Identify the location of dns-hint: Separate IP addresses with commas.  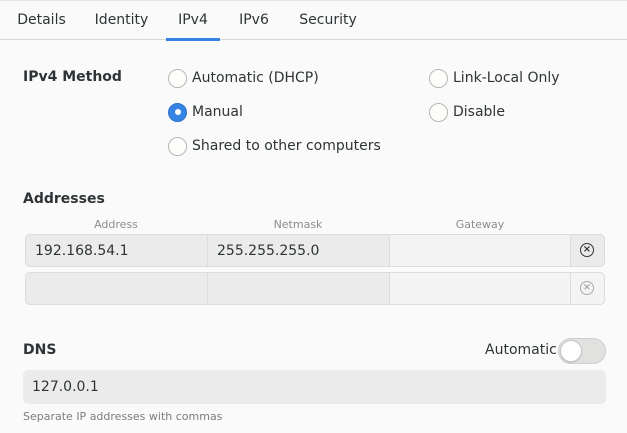
(123, 416).